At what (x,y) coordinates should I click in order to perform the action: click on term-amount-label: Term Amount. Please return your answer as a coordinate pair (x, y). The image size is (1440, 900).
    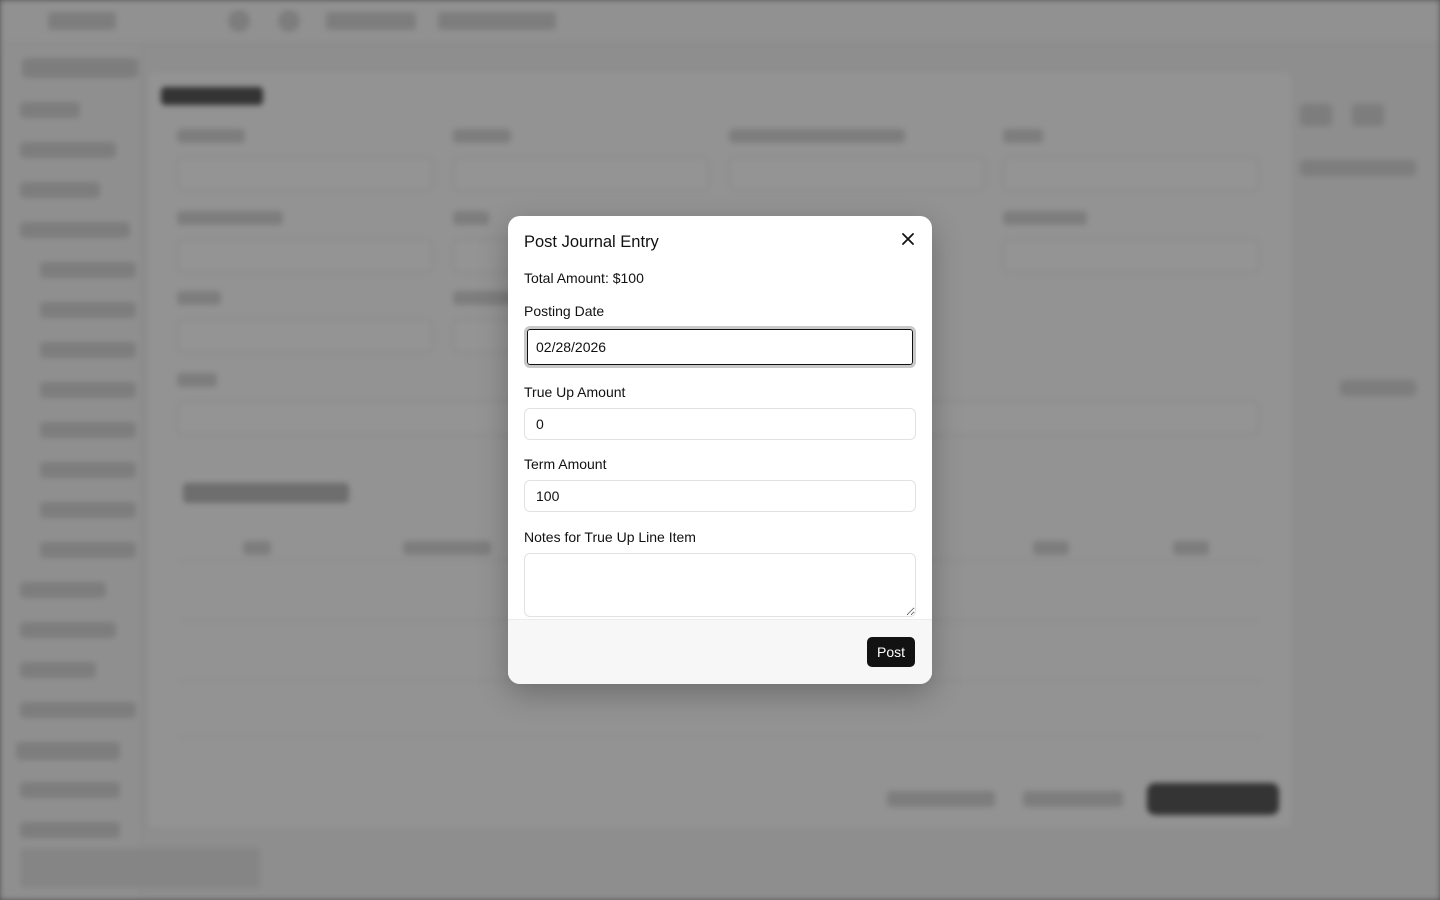
    Looking at the image, I should click on (565, 464).